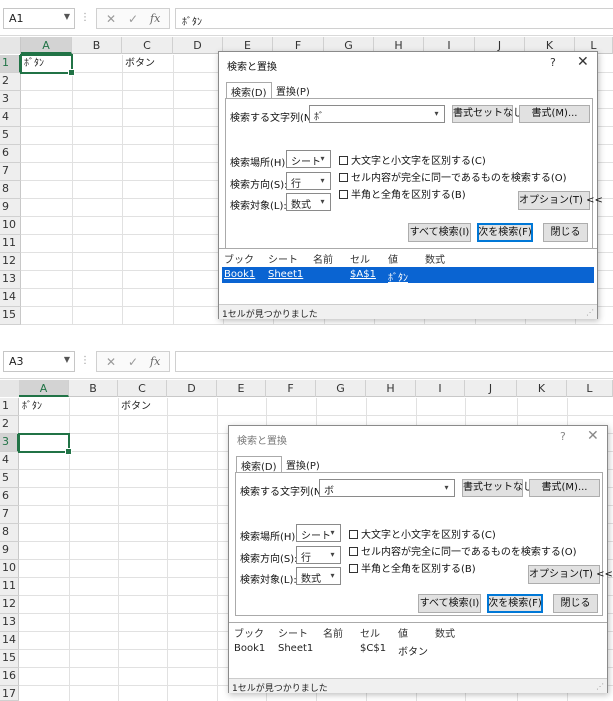  Describe the element at coordinates (147, 45) in the screenshot. I see `column-header-c: C` at that location.